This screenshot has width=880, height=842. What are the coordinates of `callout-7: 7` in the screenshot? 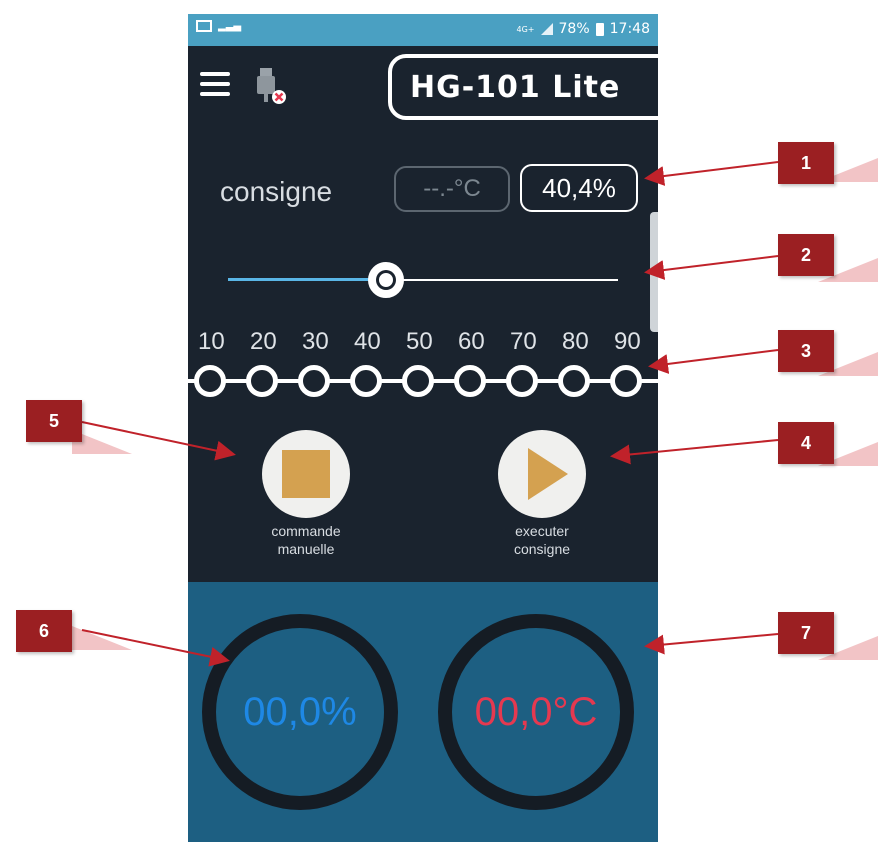 It's located at (806, 633).